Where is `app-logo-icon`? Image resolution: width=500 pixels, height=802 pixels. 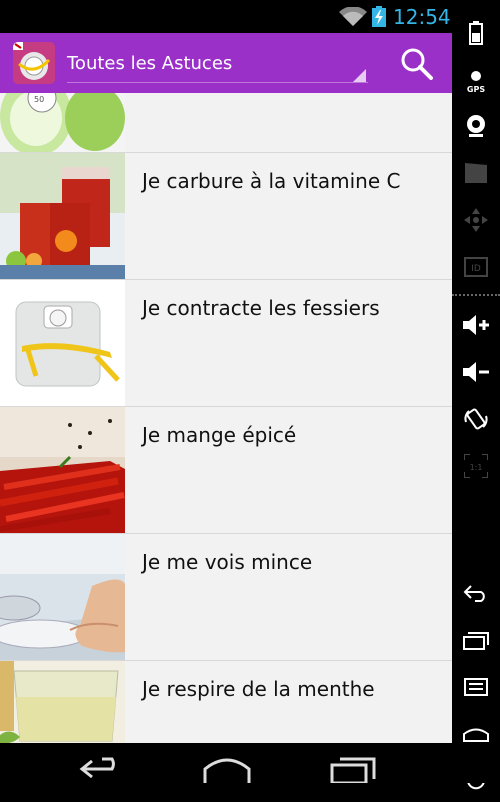
app-logo-icon is located at coordinates (34, 63).